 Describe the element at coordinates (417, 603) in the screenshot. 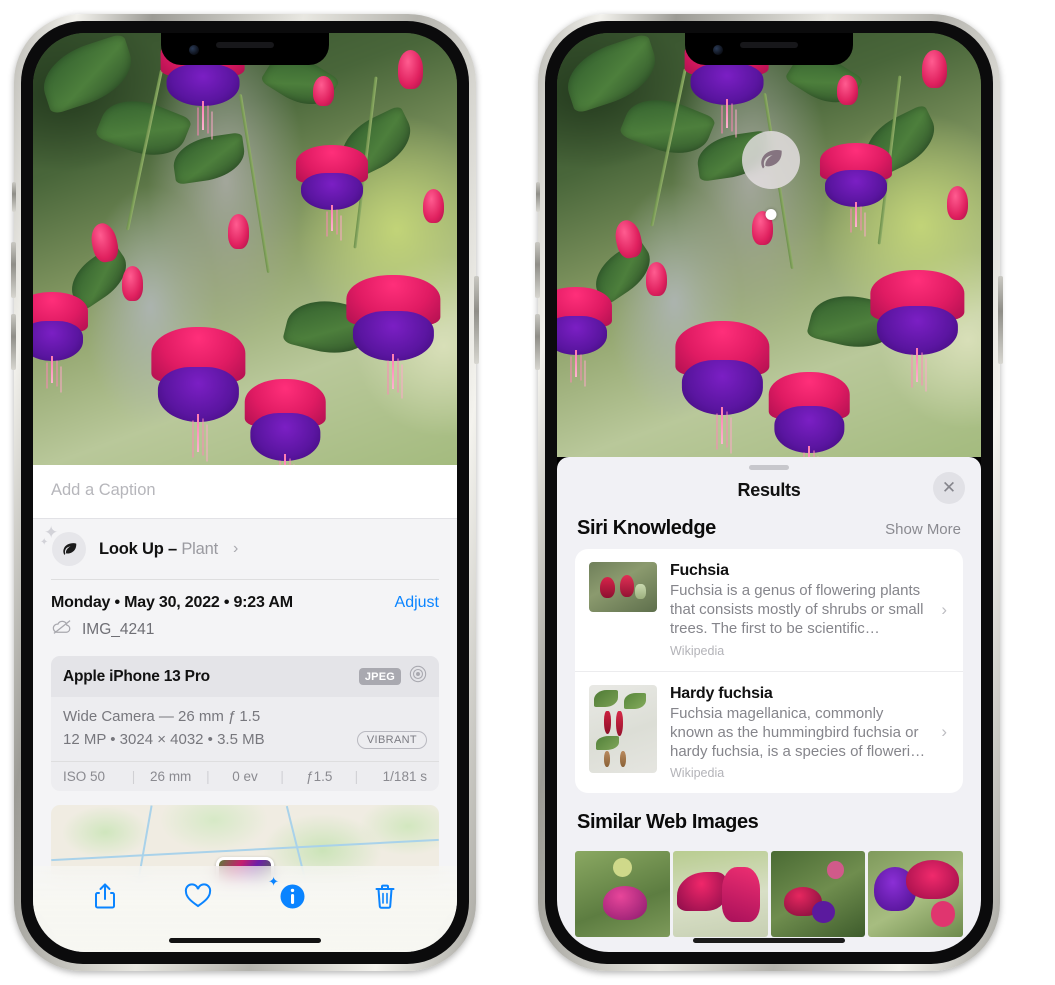

I see `adjust-button: Adjust` at that location.